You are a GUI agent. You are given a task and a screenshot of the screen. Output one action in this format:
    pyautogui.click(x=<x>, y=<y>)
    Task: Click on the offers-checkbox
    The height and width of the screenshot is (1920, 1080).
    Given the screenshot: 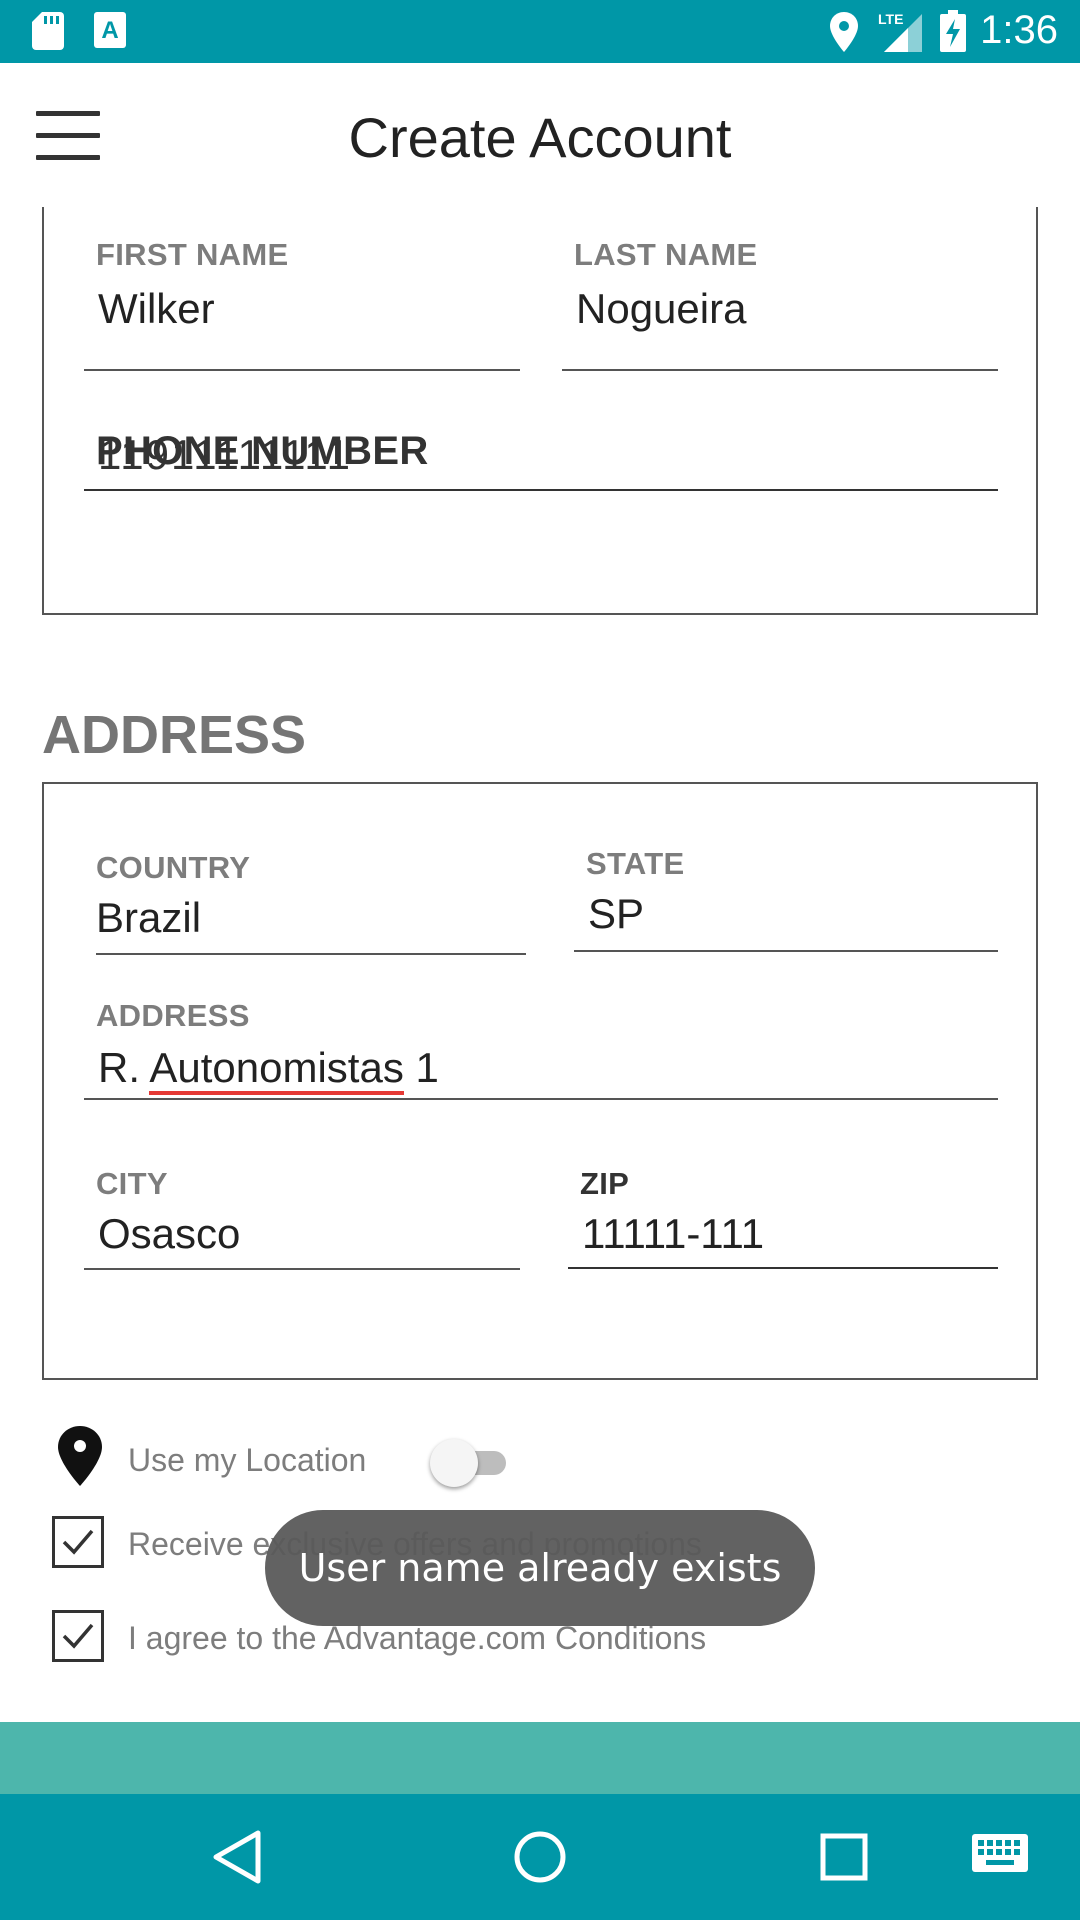 What is the action you would take?
    pyautogui.click(x=78, y=1542)
    